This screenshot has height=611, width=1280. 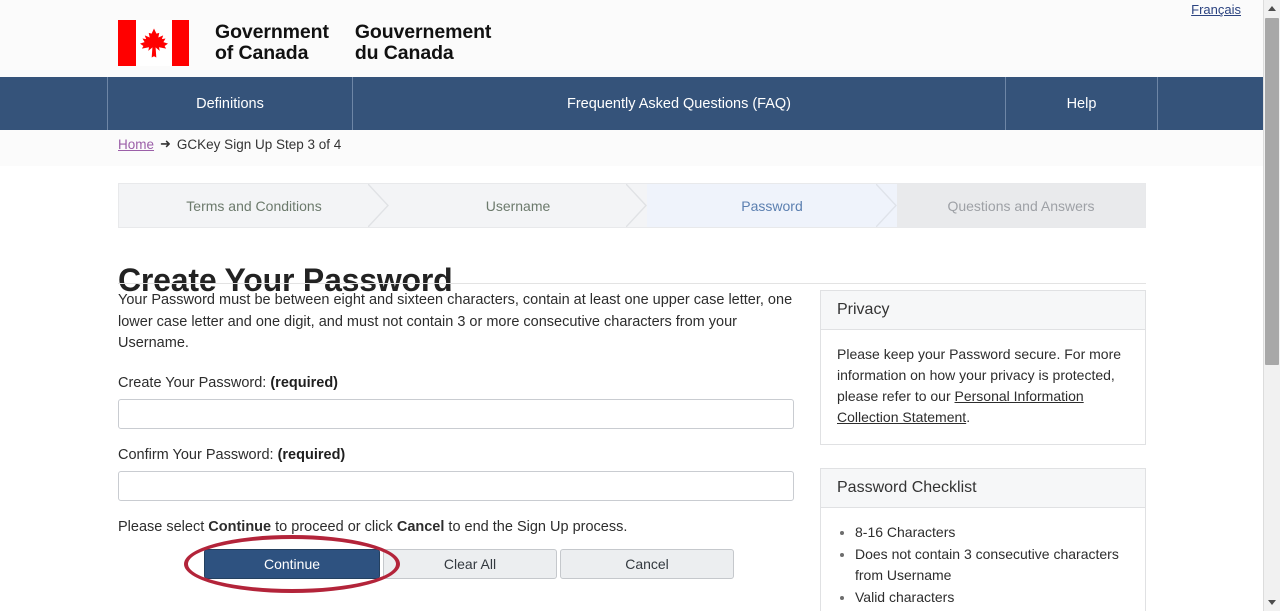 I want to click on step-label: Terms and Conditions, so click(x=254, y=205).